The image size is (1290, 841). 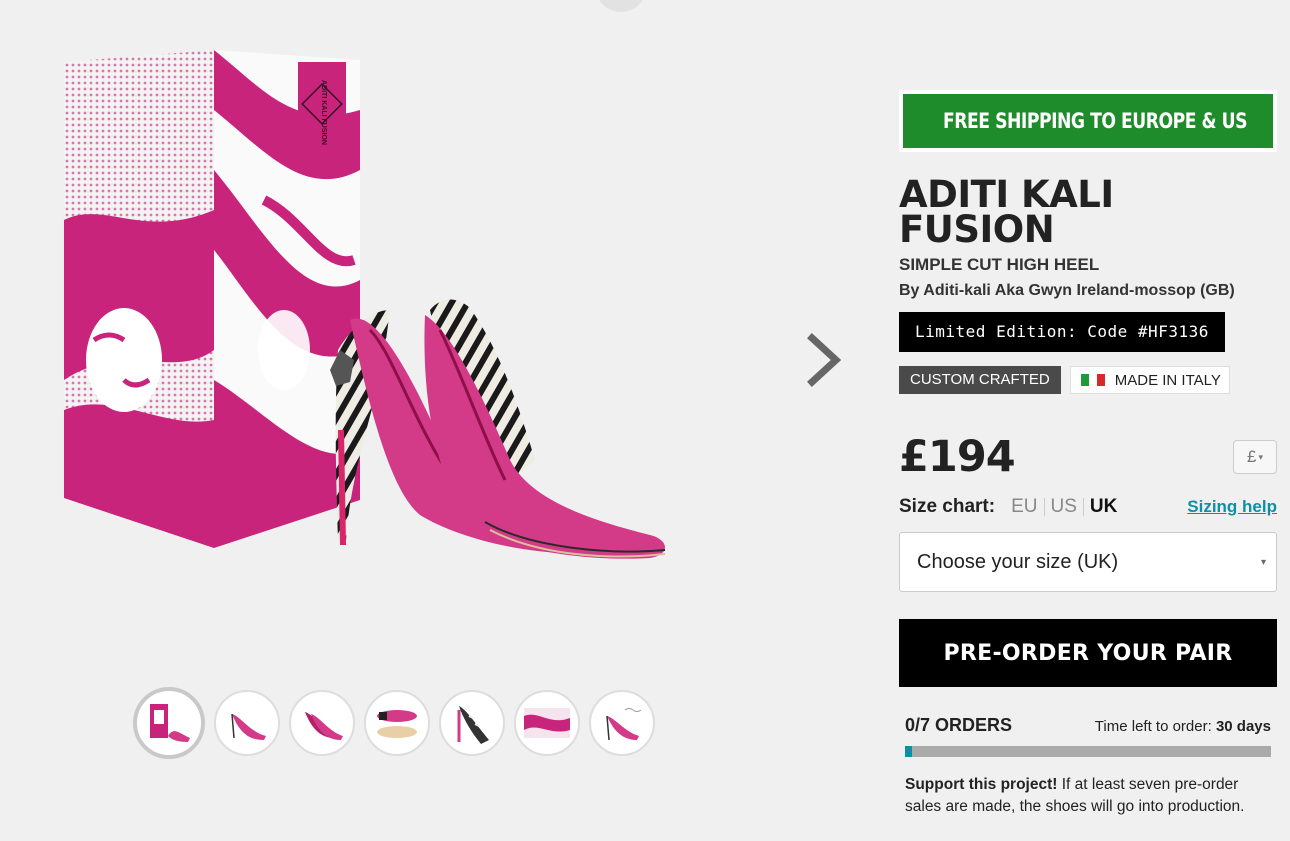 I want to click on orders-progress-fill, so click(x=909, y=751).